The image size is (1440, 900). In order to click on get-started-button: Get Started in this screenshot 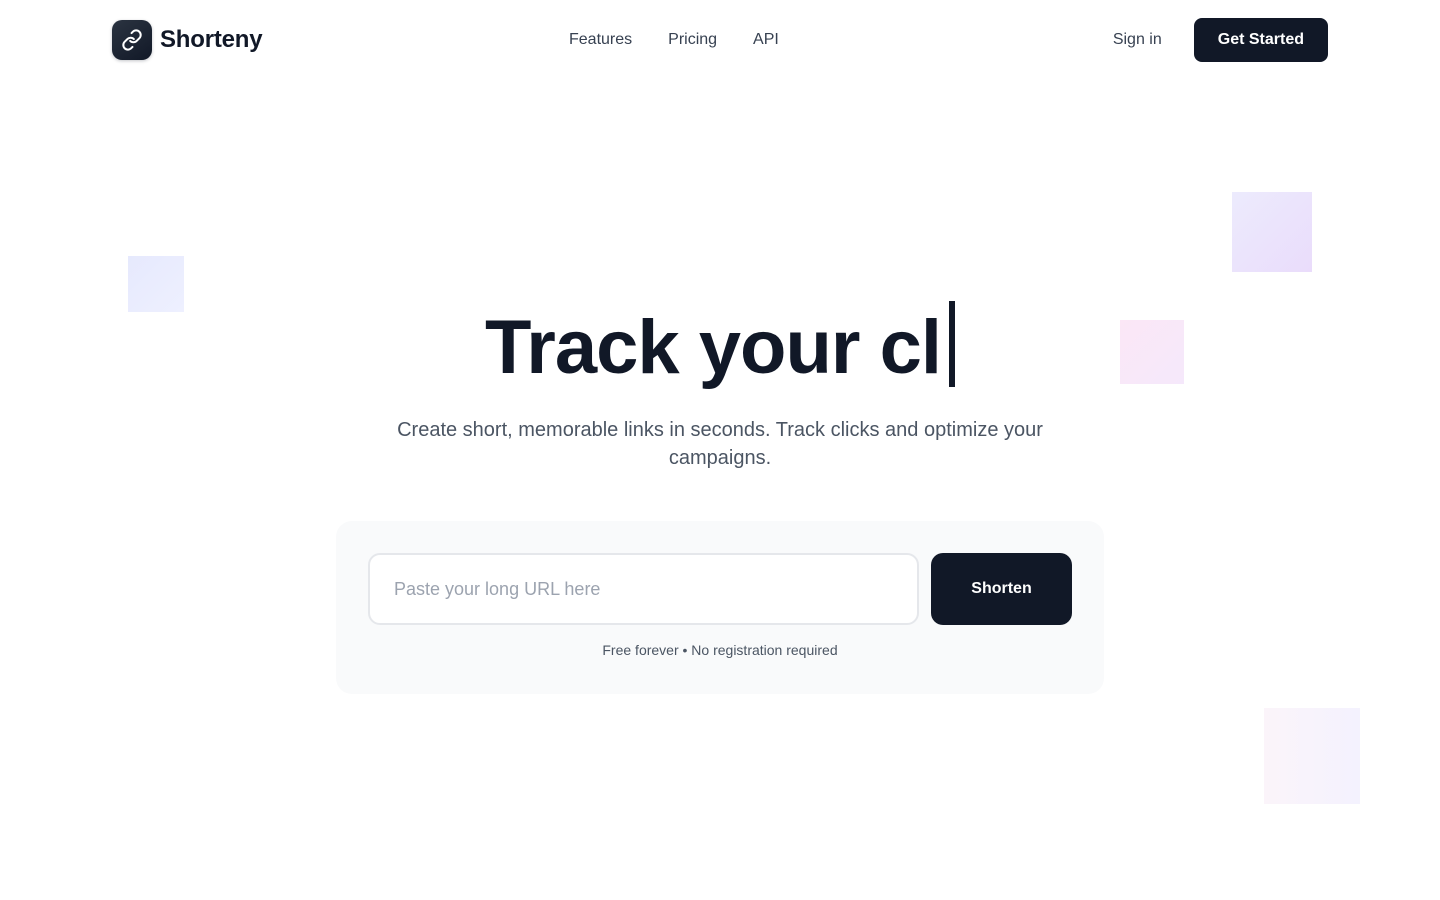, I will do `click(1260, 40)`.